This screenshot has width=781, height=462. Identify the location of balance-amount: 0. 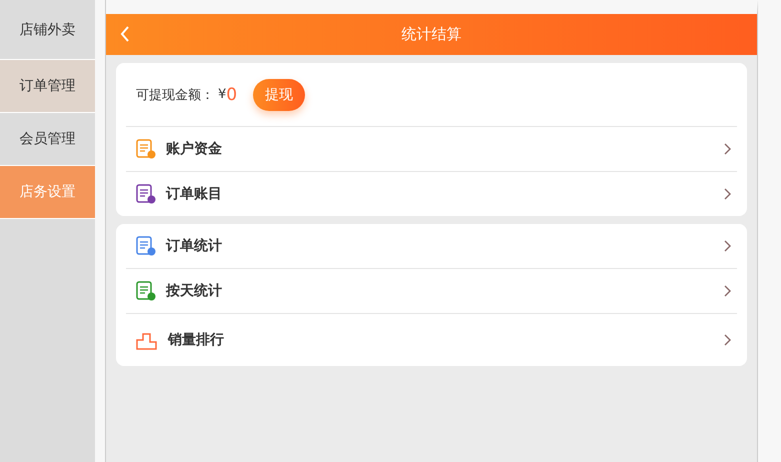
(232, 94).